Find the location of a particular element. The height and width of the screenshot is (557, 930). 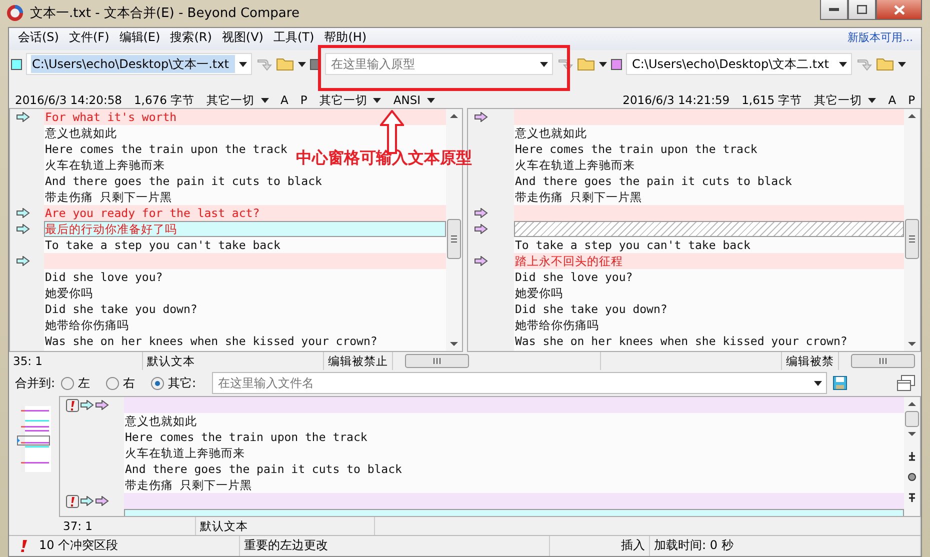

file-date: 2016/6/3 14:21:59 is located at coordinates (676, 100).